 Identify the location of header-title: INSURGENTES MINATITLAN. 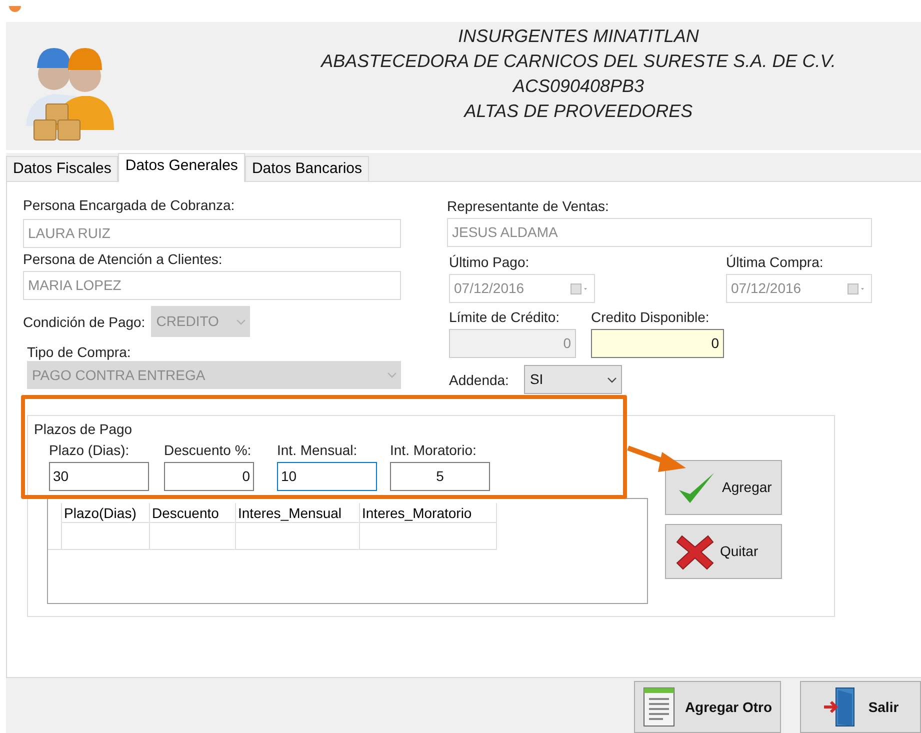
(578, 36).